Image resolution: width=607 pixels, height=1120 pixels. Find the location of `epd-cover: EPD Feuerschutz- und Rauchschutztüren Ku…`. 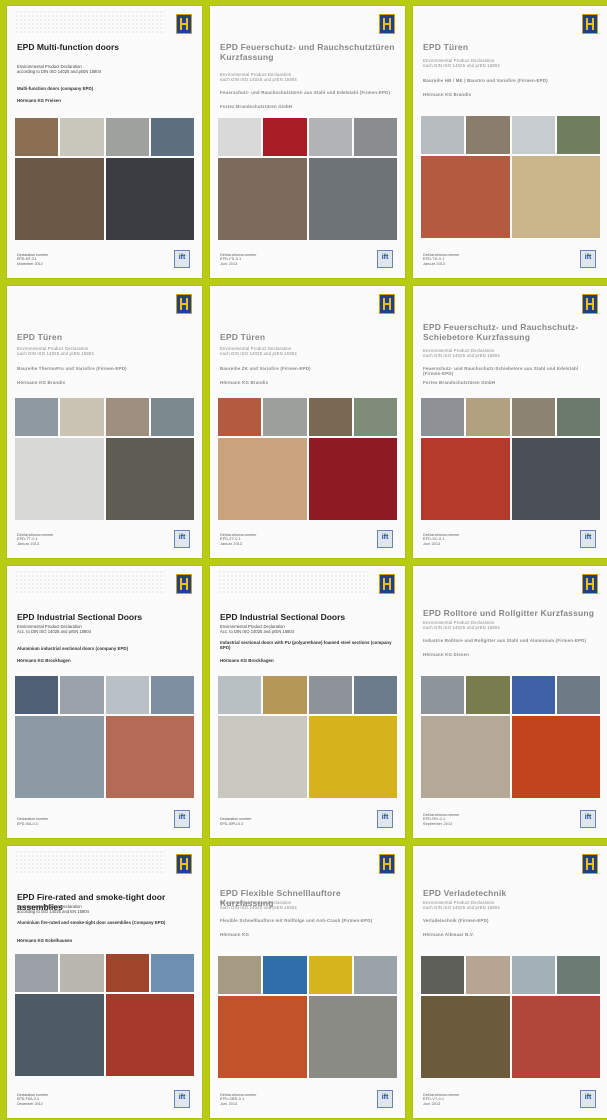

epd-cover: EPD Feuerschutz- und Rauchschutztüren Ku… is located at coordinates (307, 142).